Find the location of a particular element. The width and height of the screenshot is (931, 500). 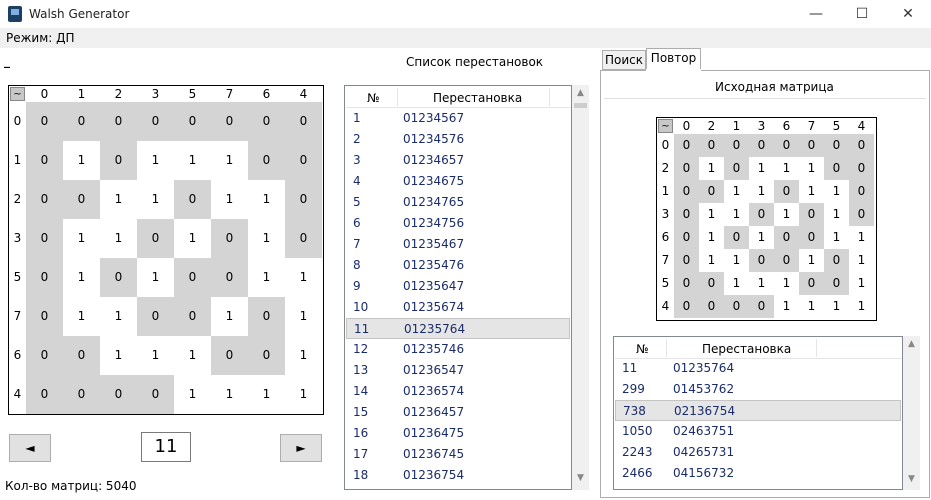

permutation-list-scrollbar: ▲ ▼ is located at coordinates (580, 287).